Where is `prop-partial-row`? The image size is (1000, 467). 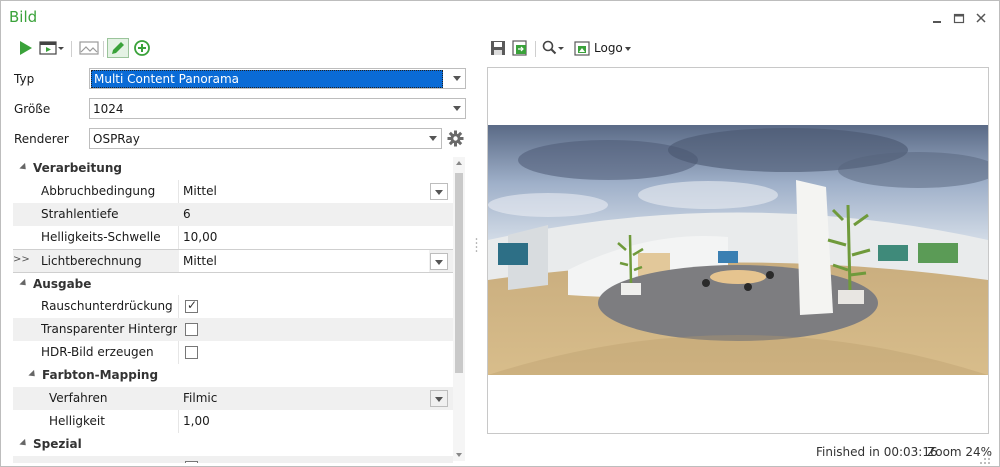
prop-partial-row is located at coordinates (233, 459).